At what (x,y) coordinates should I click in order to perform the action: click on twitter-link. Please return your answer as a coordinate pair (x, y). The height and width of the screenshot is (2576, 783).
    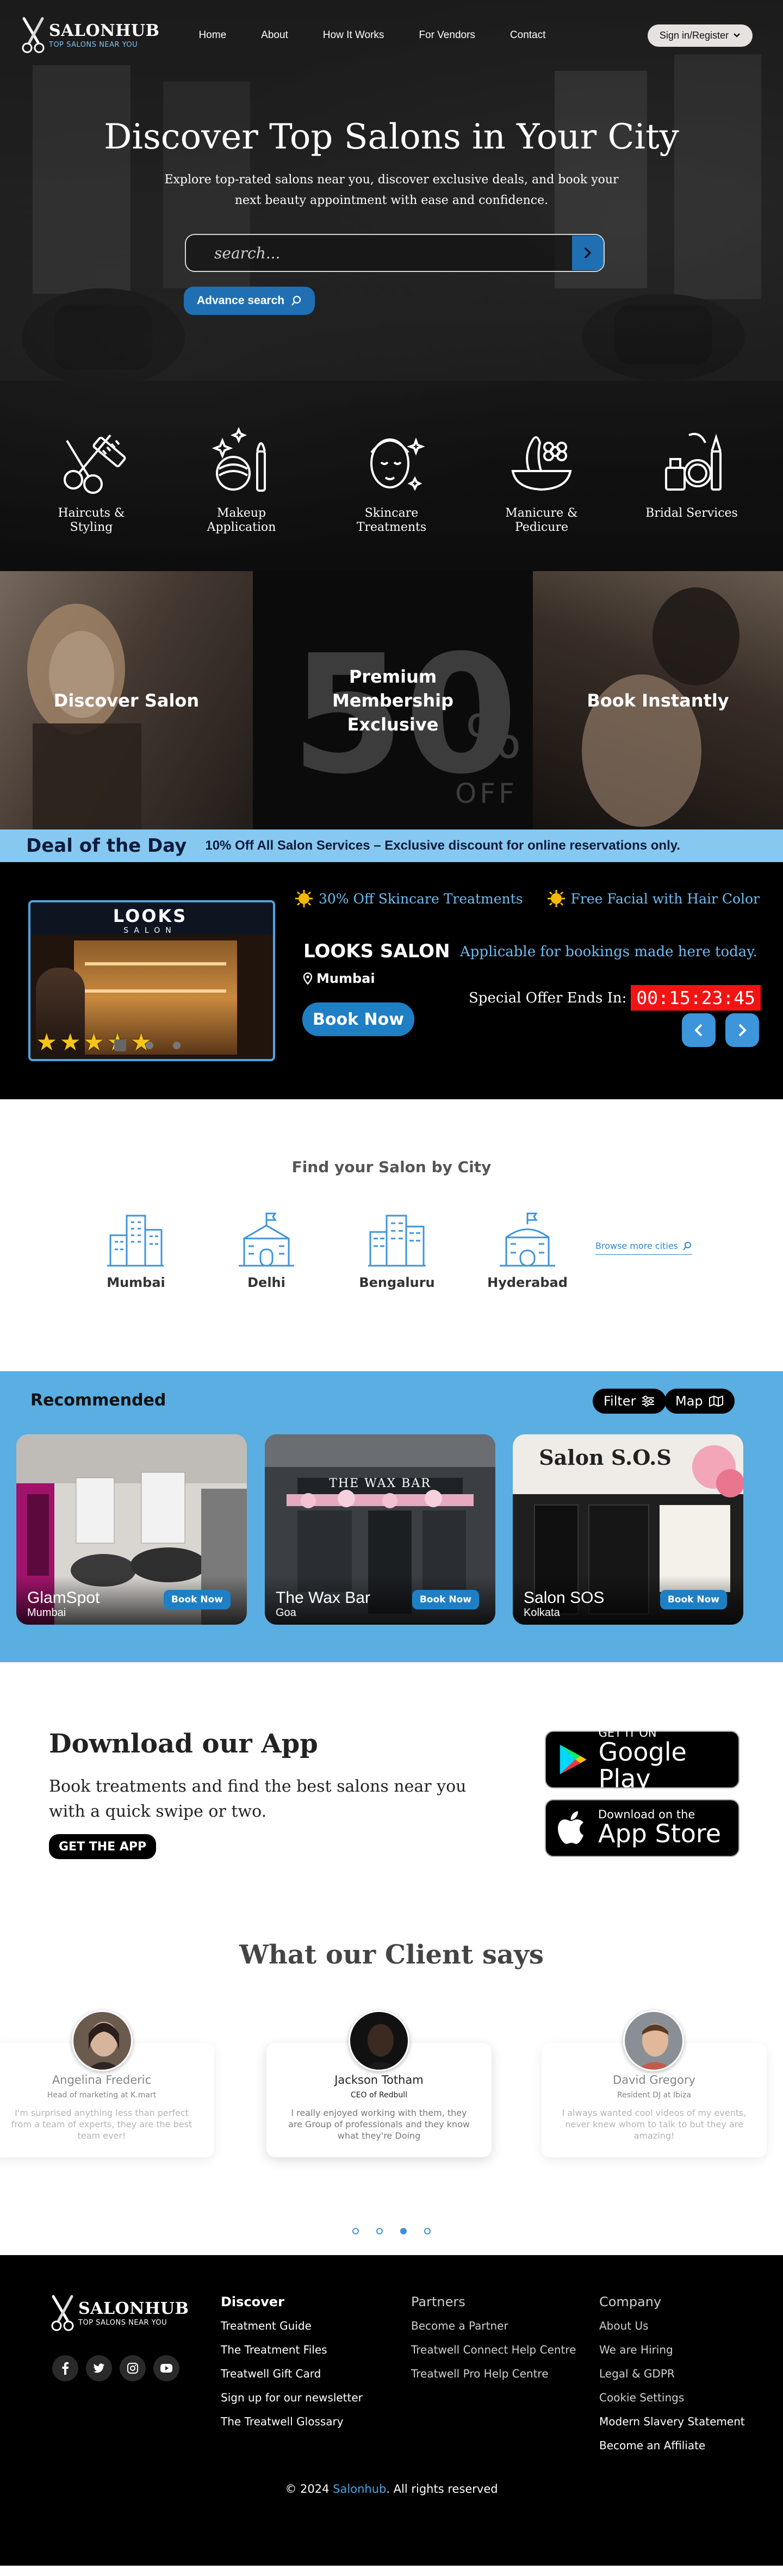
    Looking at the image, I should click on (99, 2368).